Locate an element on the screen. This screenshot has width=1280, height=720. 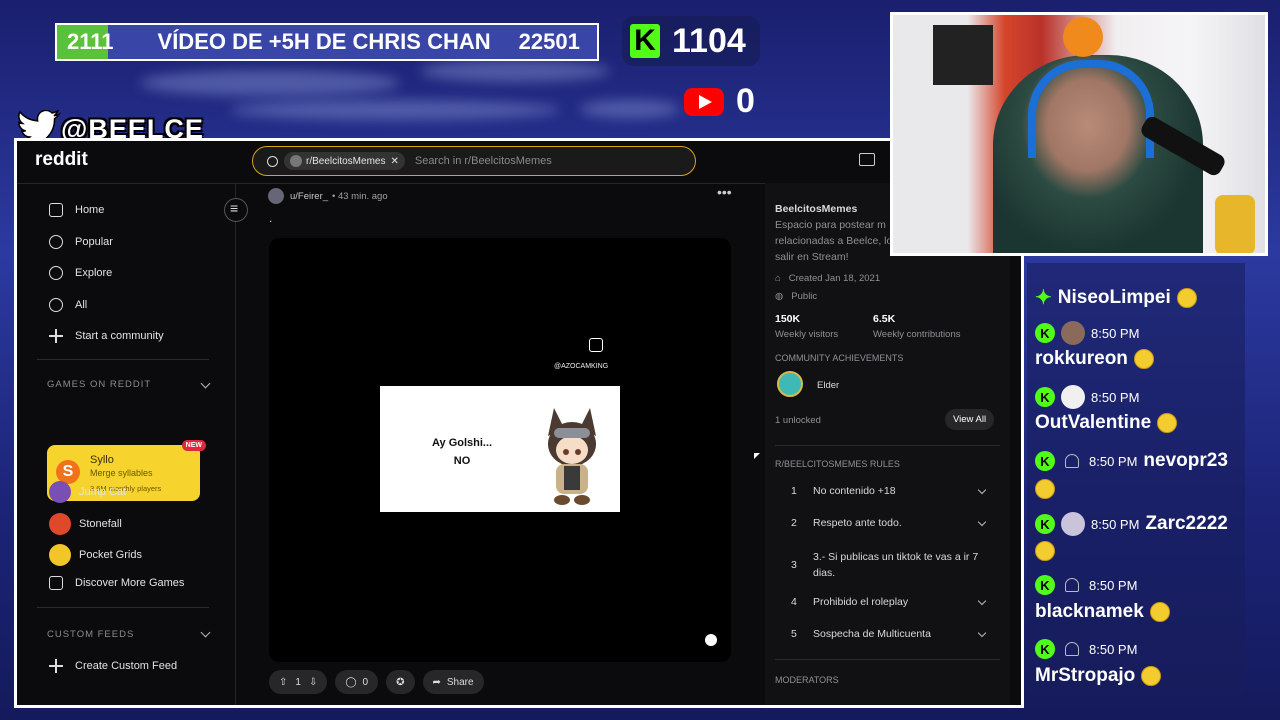
share-button: ➦ Share is located at coordinates (453, 682).